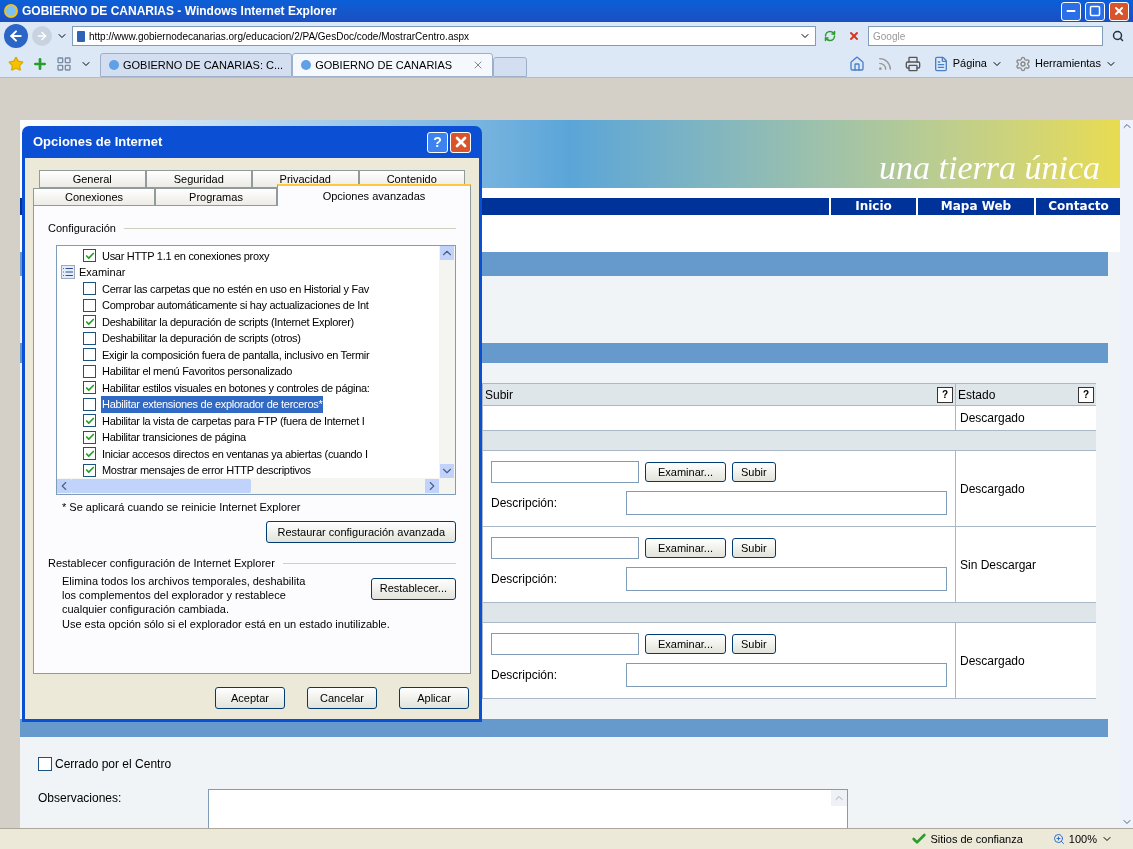 The width and height of the screenshot is (1133, 849). I want to click on option-label: Exigir la composición fuera de pantalla, inclusivo en Termir, so click(236, 354).